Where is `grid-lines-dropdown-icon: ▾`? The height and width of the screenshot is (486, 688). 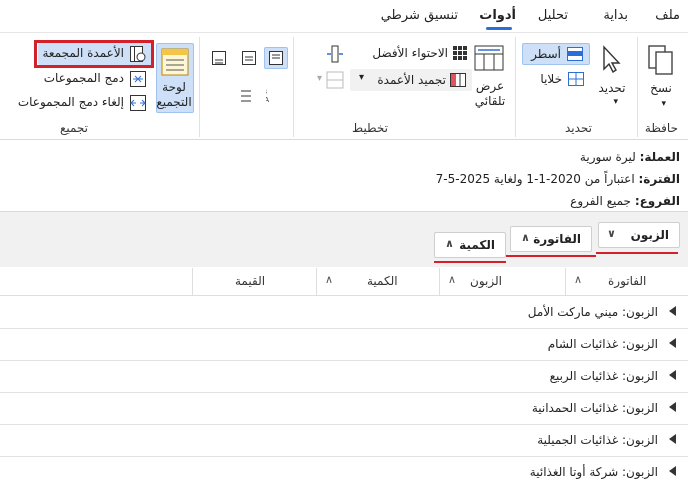
grid-lines-dropdown-icon: ▾ is located at coordinates (319, 78).